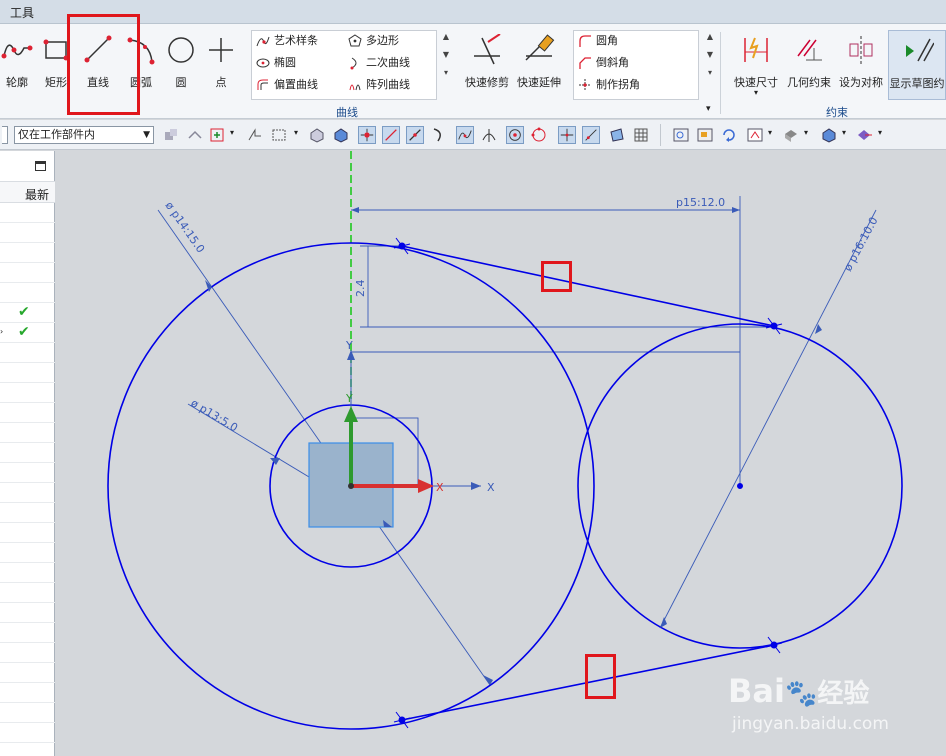 This screenshot has width=946, height=756. I want to click on filter-arrows-icon, so click(195, 135).